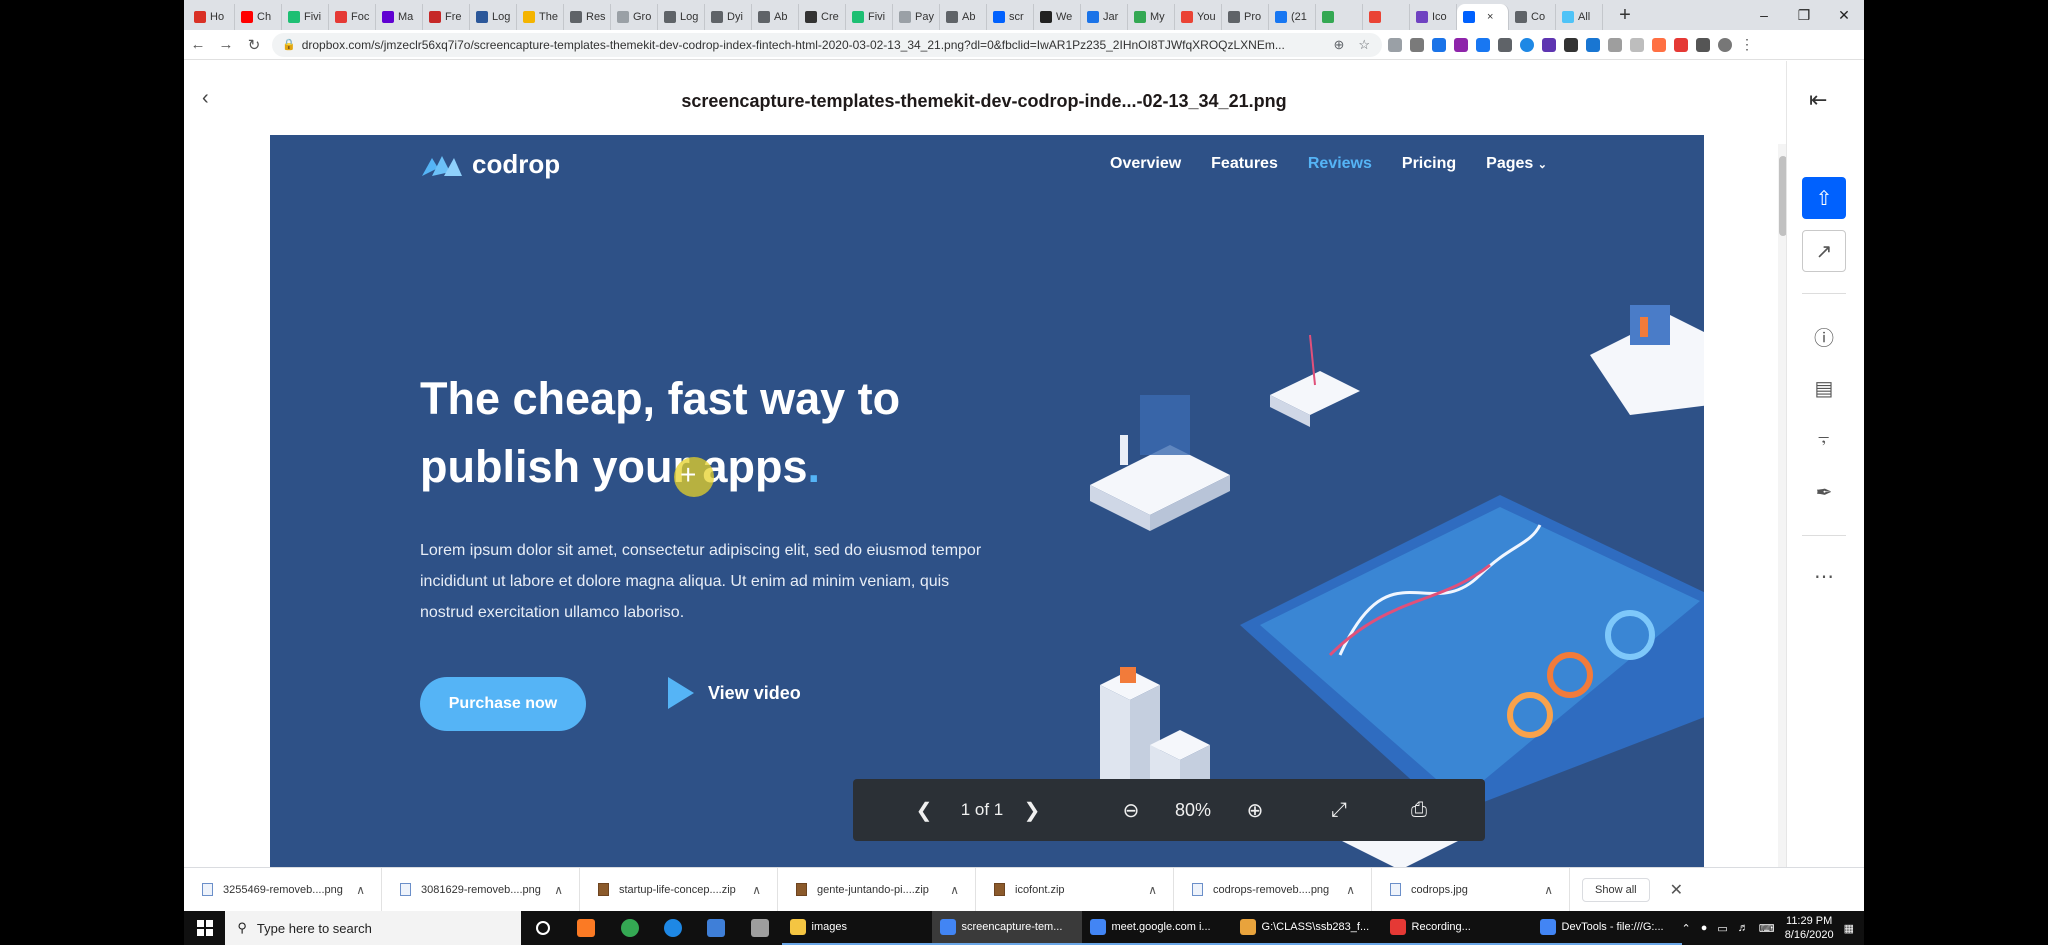  What do you see at coordinates (728, 17) in the screenshot?
I see `browser-tab: Dyi` at bounding box center [728, 17].